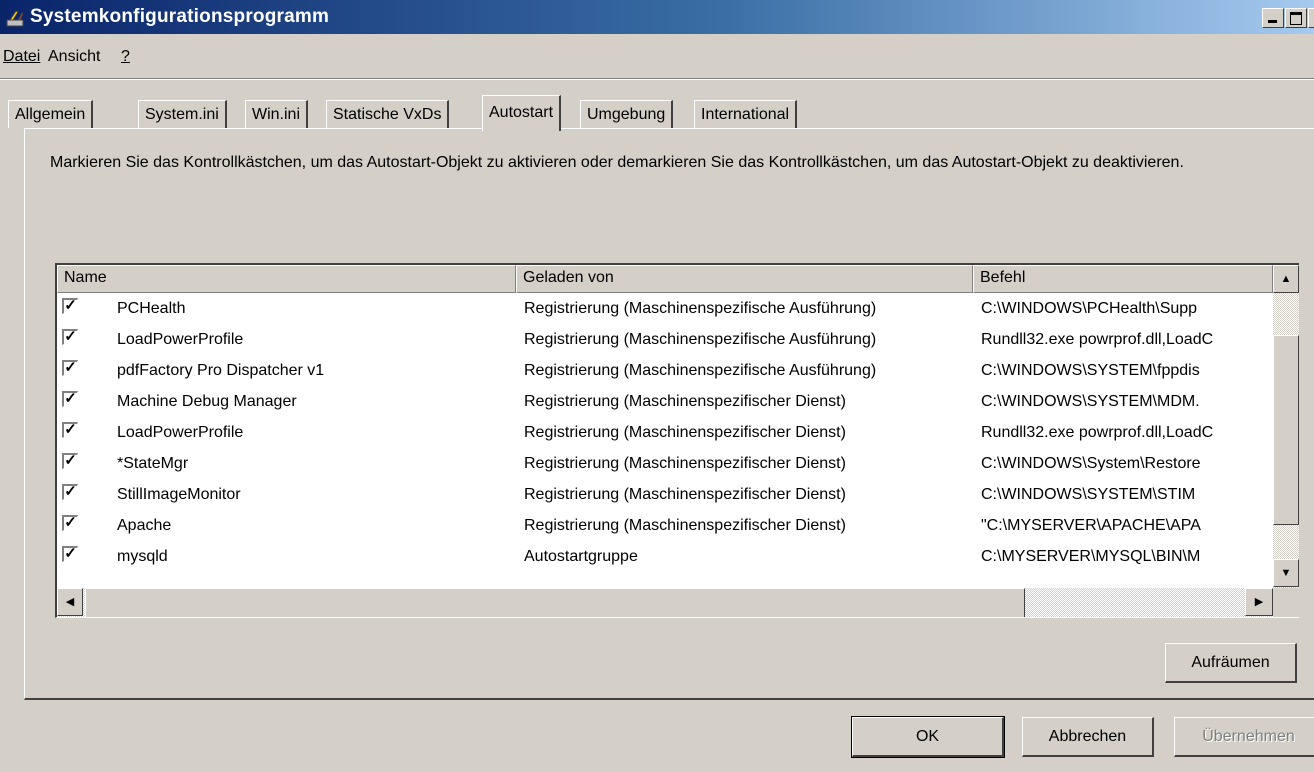  I want to click on cell-name: Machine Debug Manager, so click(207, 401).